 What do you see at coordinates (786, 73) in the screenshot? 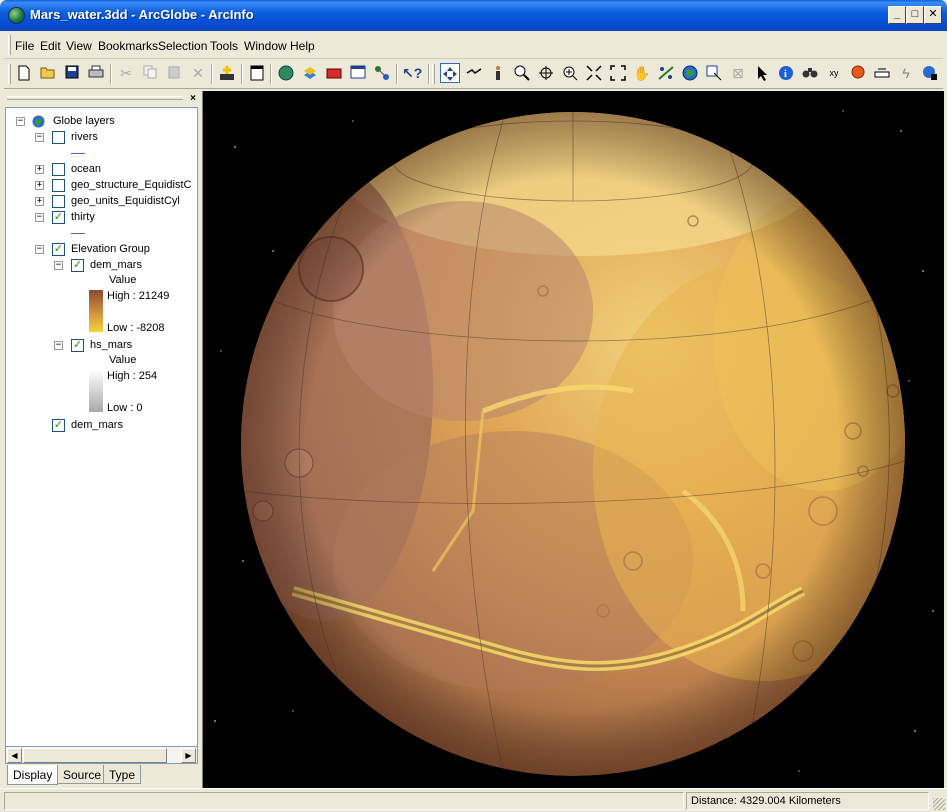
I see `identify-icon: i` at bounding box center [786, 73].